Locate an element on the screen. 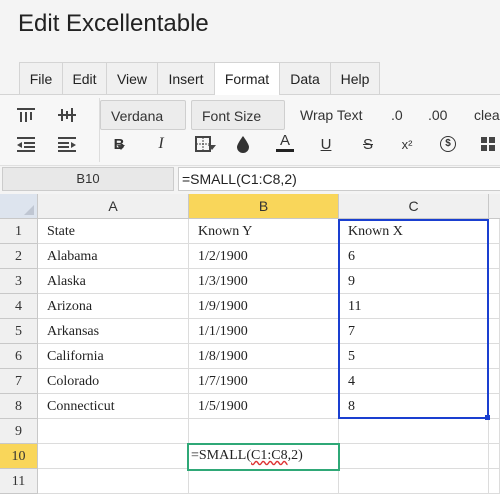 Image resolution: width=500 pixels, height=496 pixels. italic-button: I is located at coordinates (161, 144).